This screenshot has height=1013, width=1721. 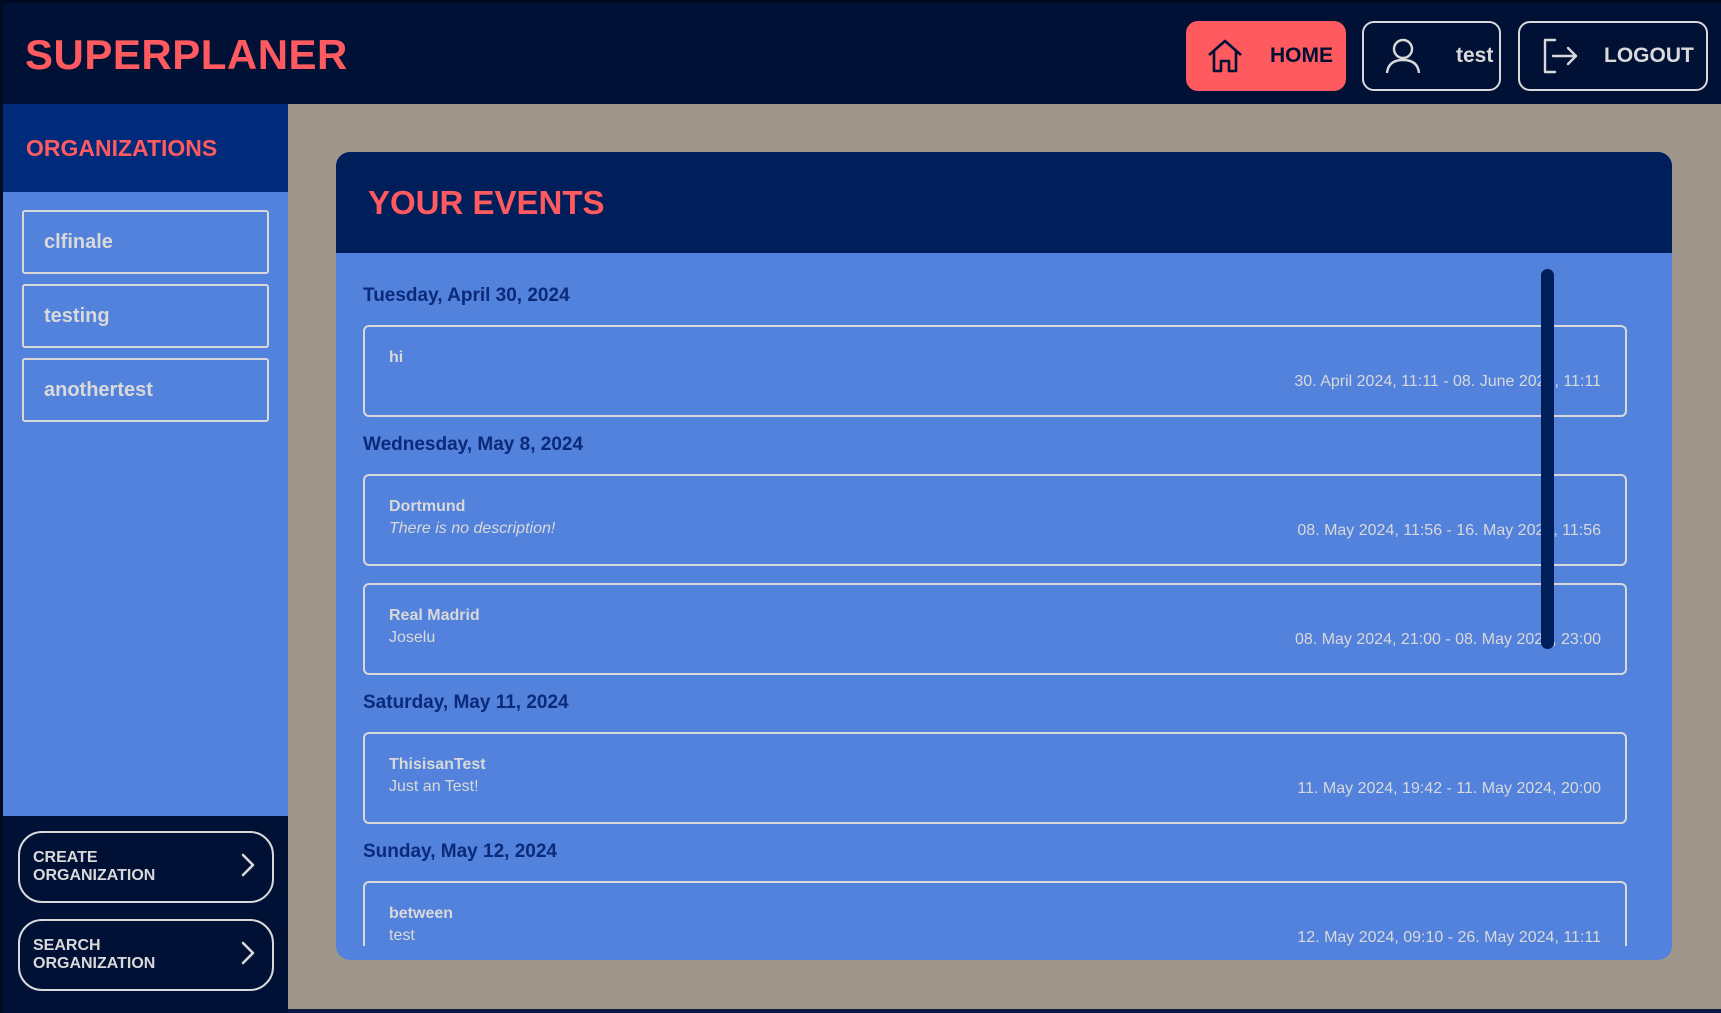 What do you see at coordinates (145, 148) in the screenshot?
I see `sidebar-title: ORGANIZATIONS` at bounding box center [145, 148].